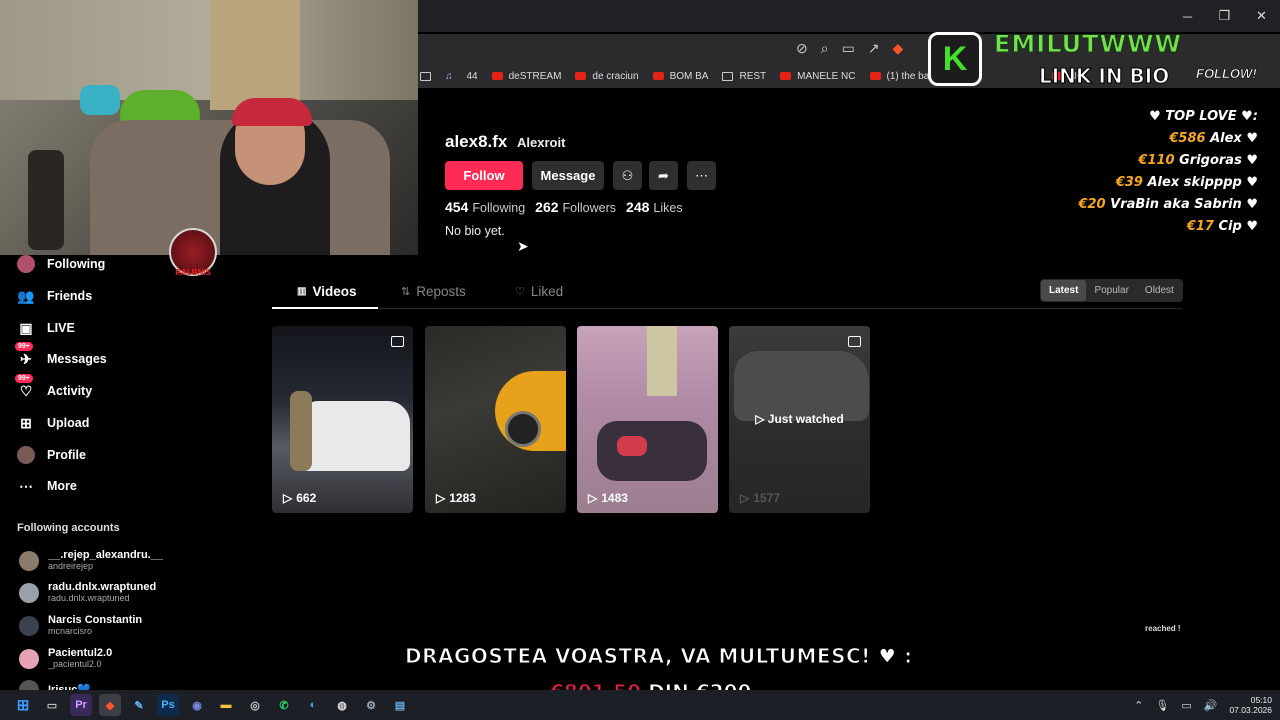  Describe the element at coordinates (26, 422) in the screenshot. I see `upload-icon: ⊞` at that location.